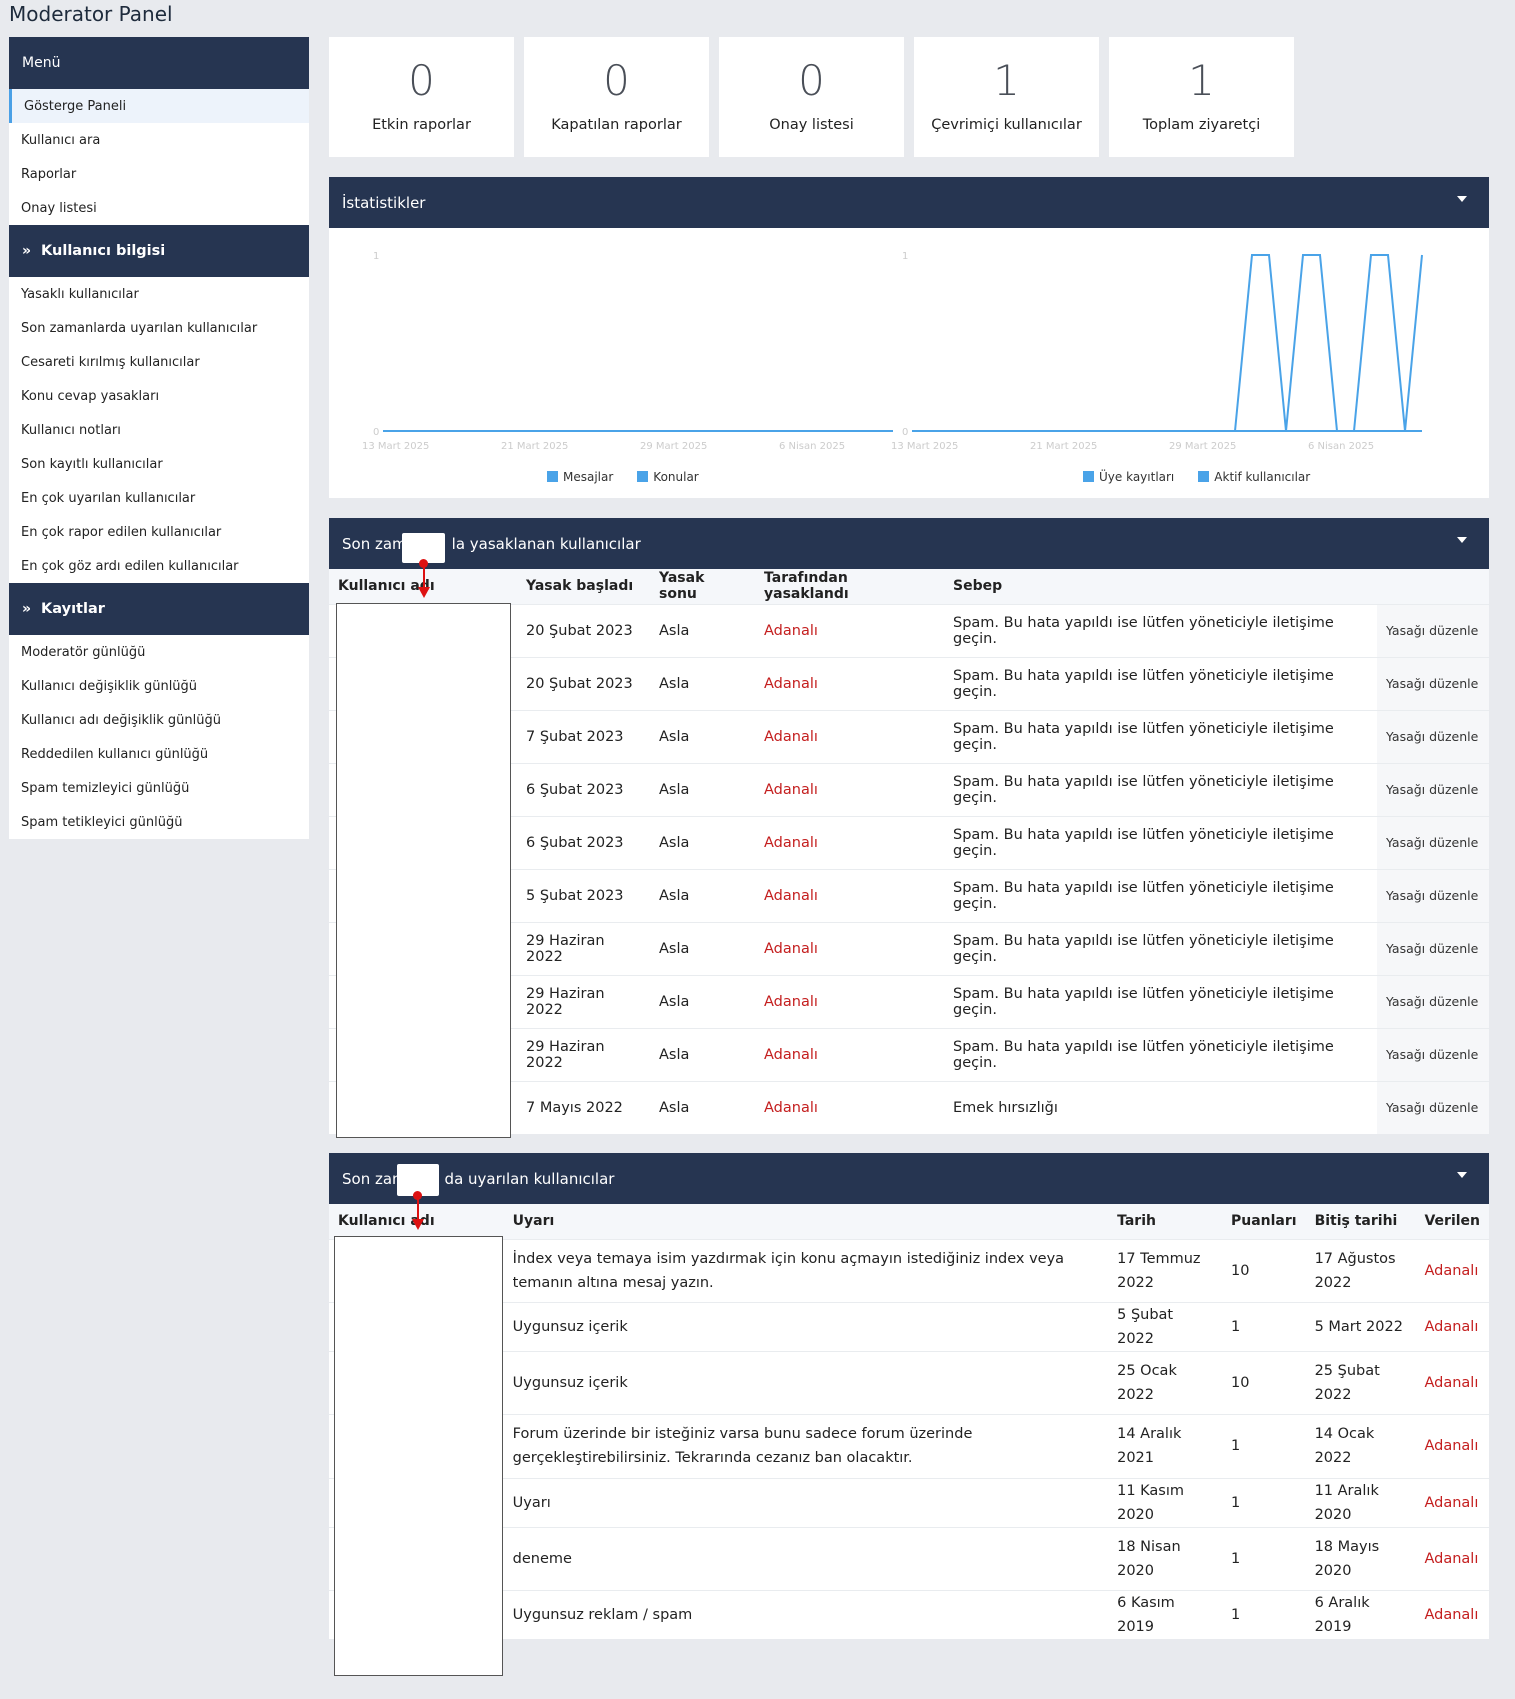  What do you see at coordinates (159, 430) in the screenshot?
I see `sidebar-item: Kullanıcı notları` at bounding box center [159, 430].